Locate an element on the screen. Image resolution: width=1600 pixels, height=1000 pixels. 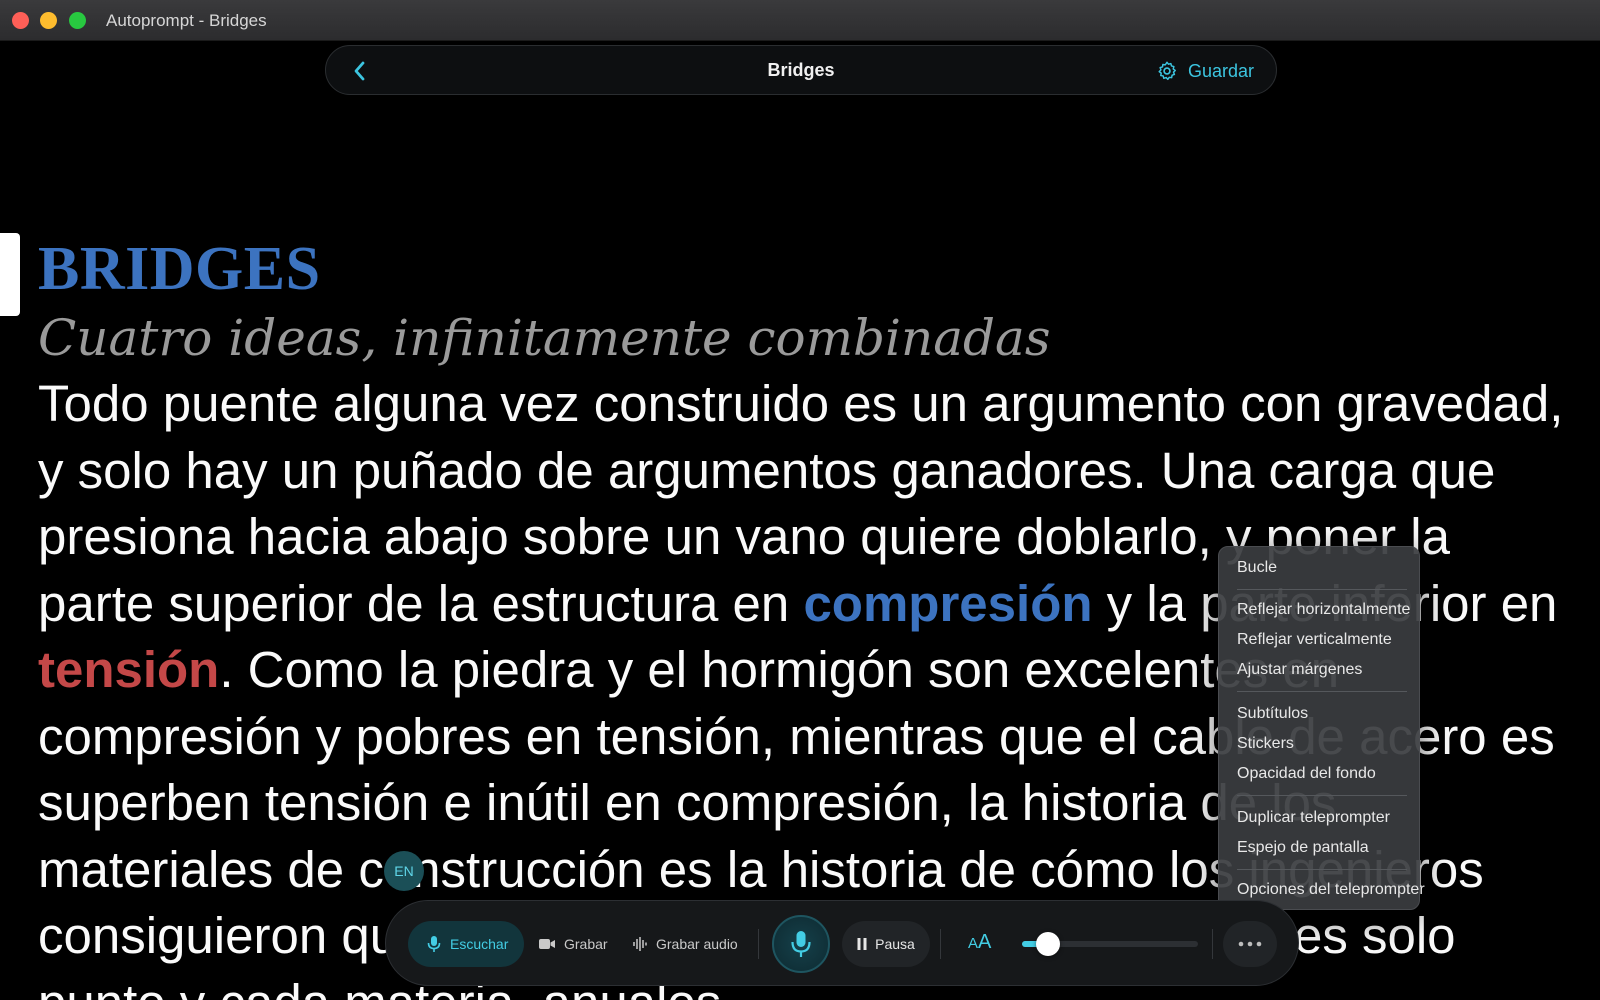
record-video-button: Grabar is located at coordinates (573, 944).